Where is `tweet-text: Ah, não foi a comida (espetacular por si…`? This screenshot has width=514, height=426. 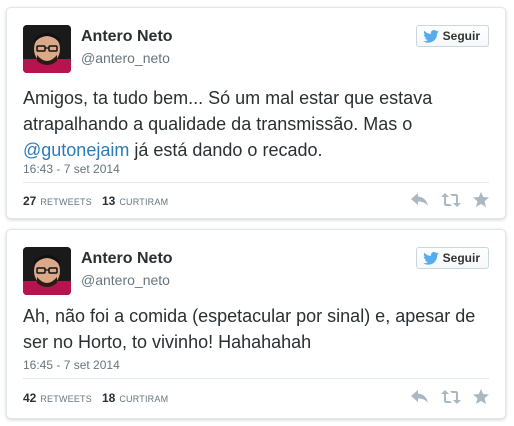
tweet-text: Ah, não foi a comida (espetacular por si… is located at coordinates (256, 329).